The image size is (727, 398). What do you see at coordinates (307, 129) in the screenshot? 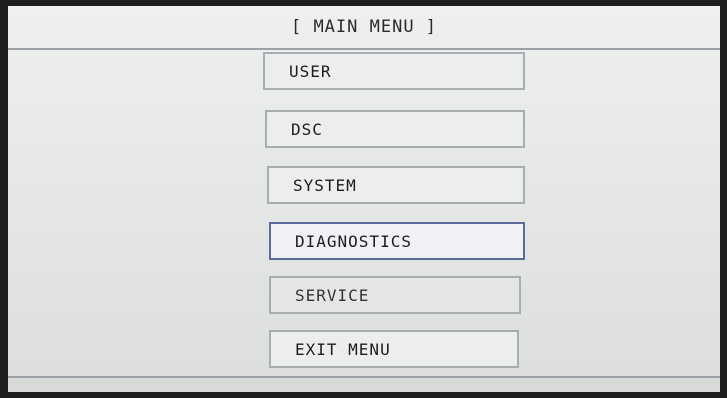
I see `menu-item-label: DSC` at bounding box center [307, 129].